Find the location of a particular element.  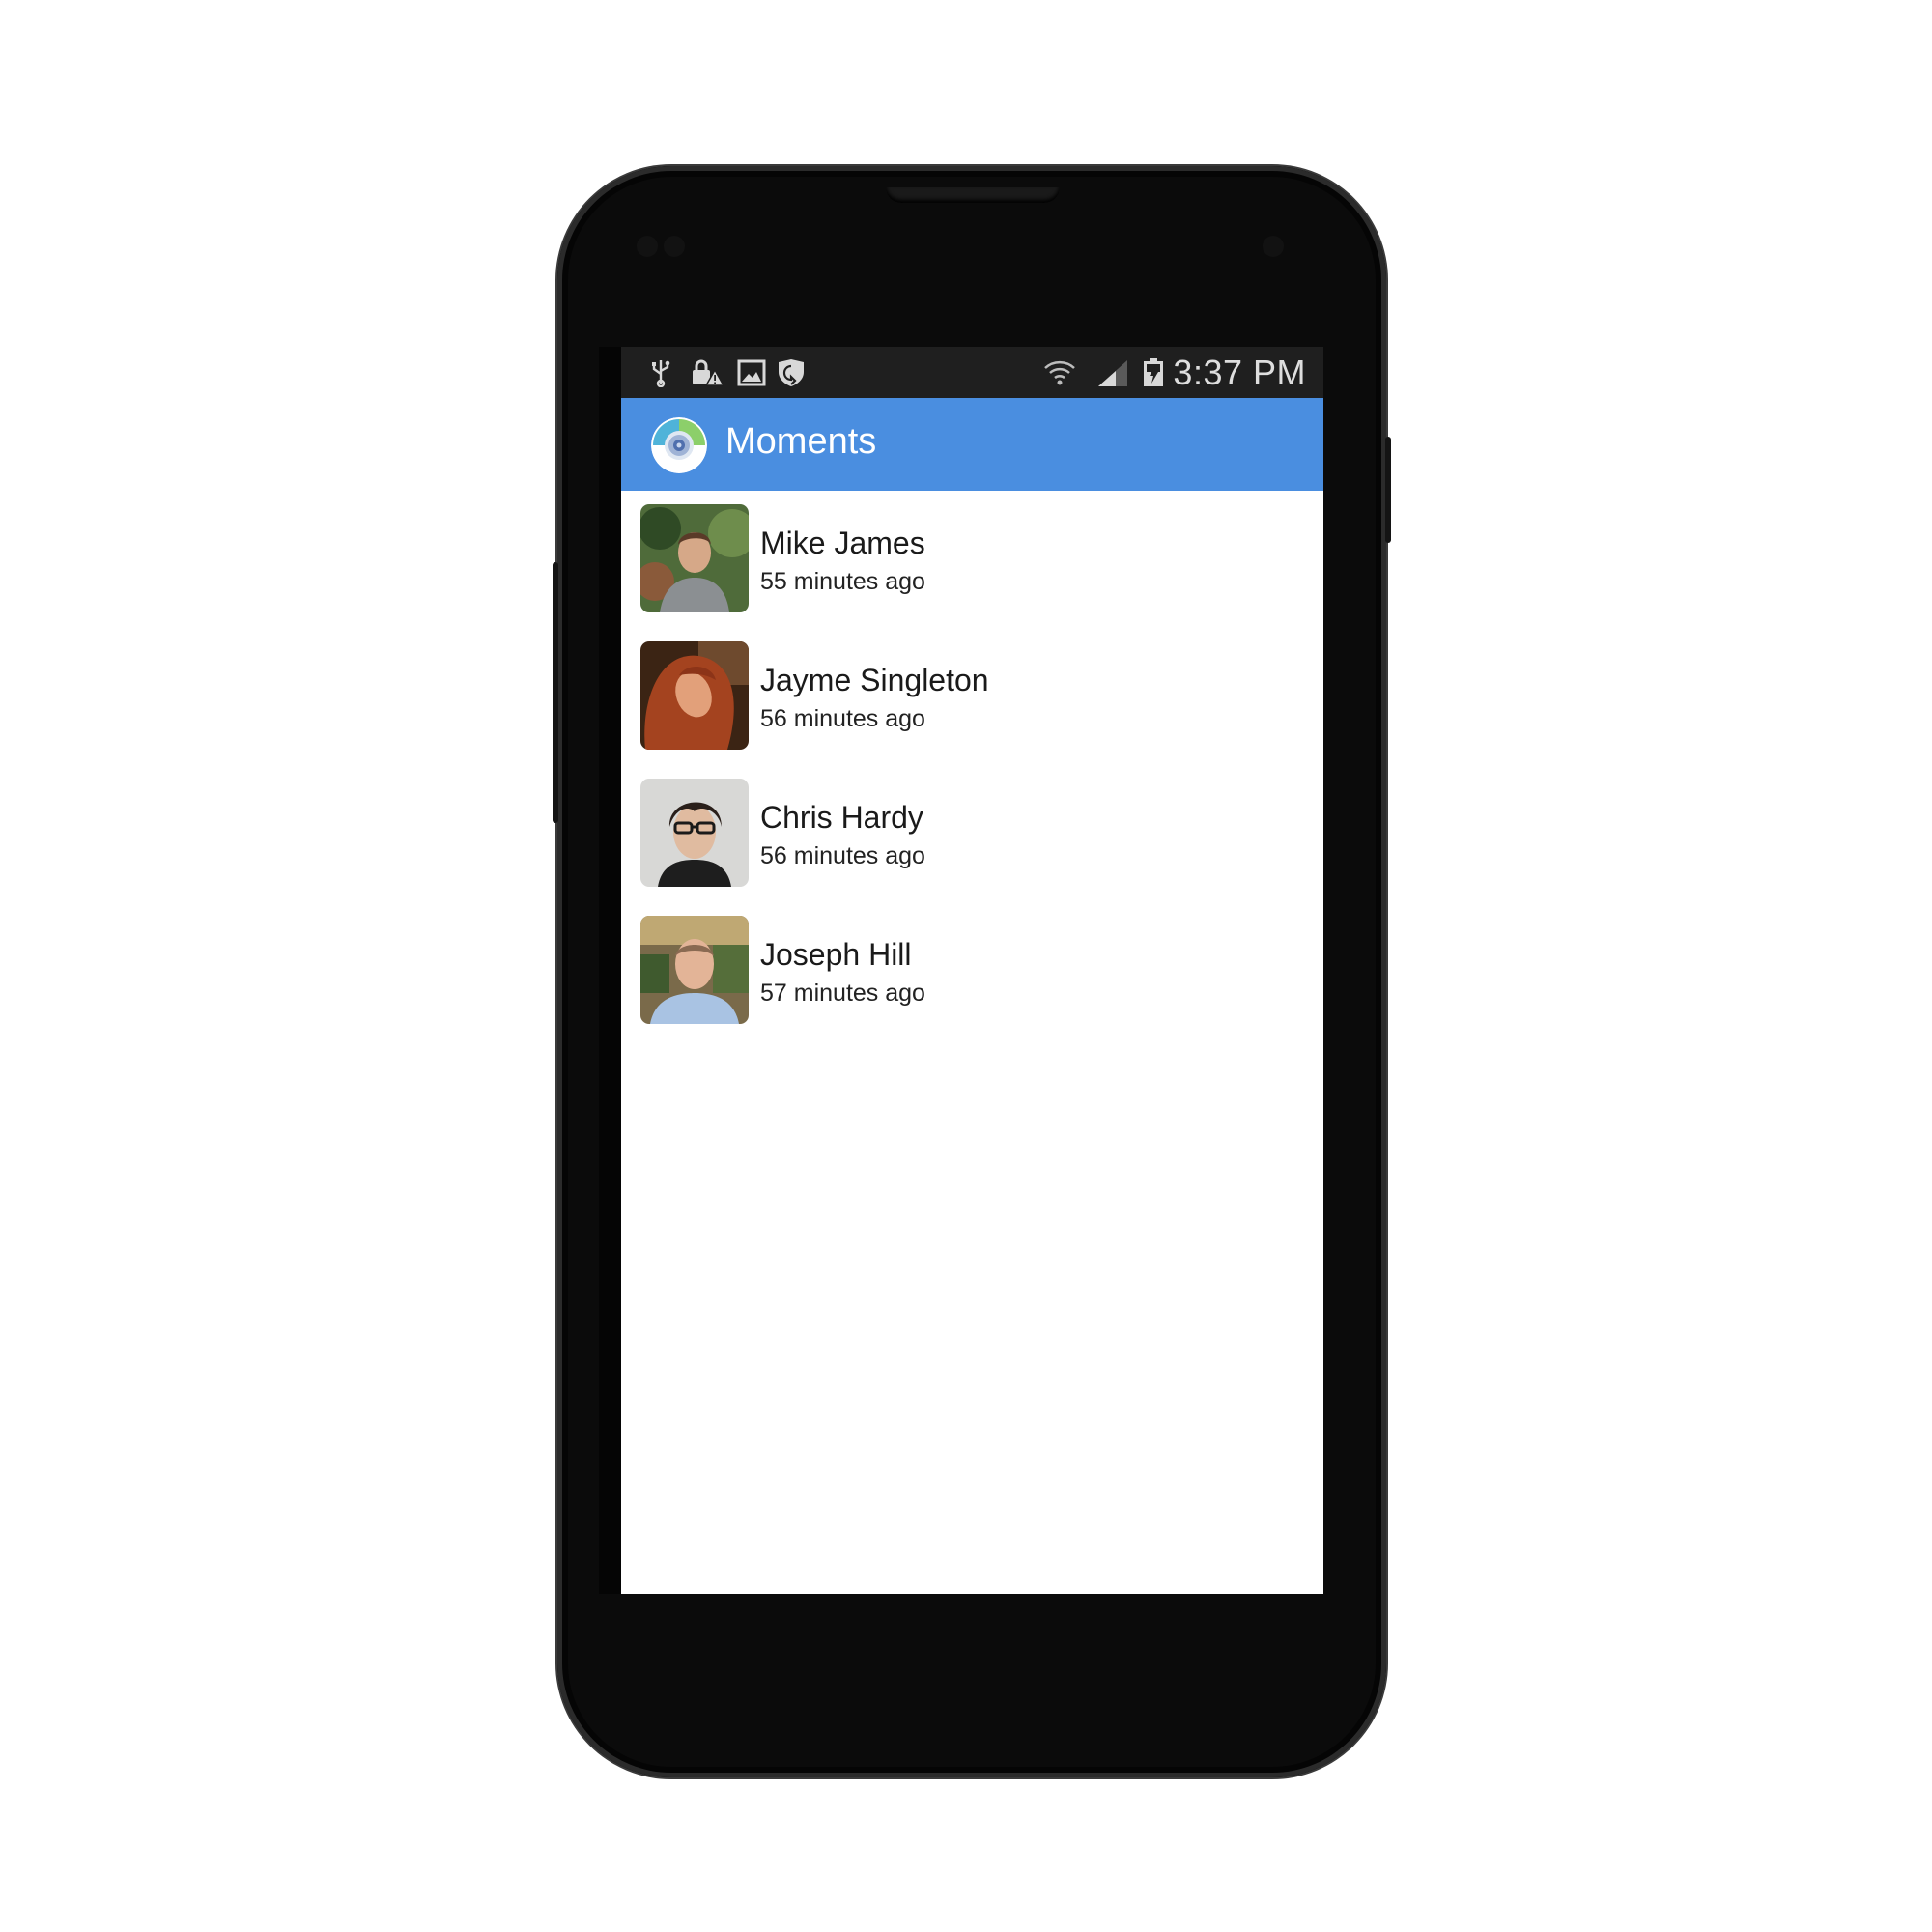

app-title: Moments is located at coordinates (801, 441).